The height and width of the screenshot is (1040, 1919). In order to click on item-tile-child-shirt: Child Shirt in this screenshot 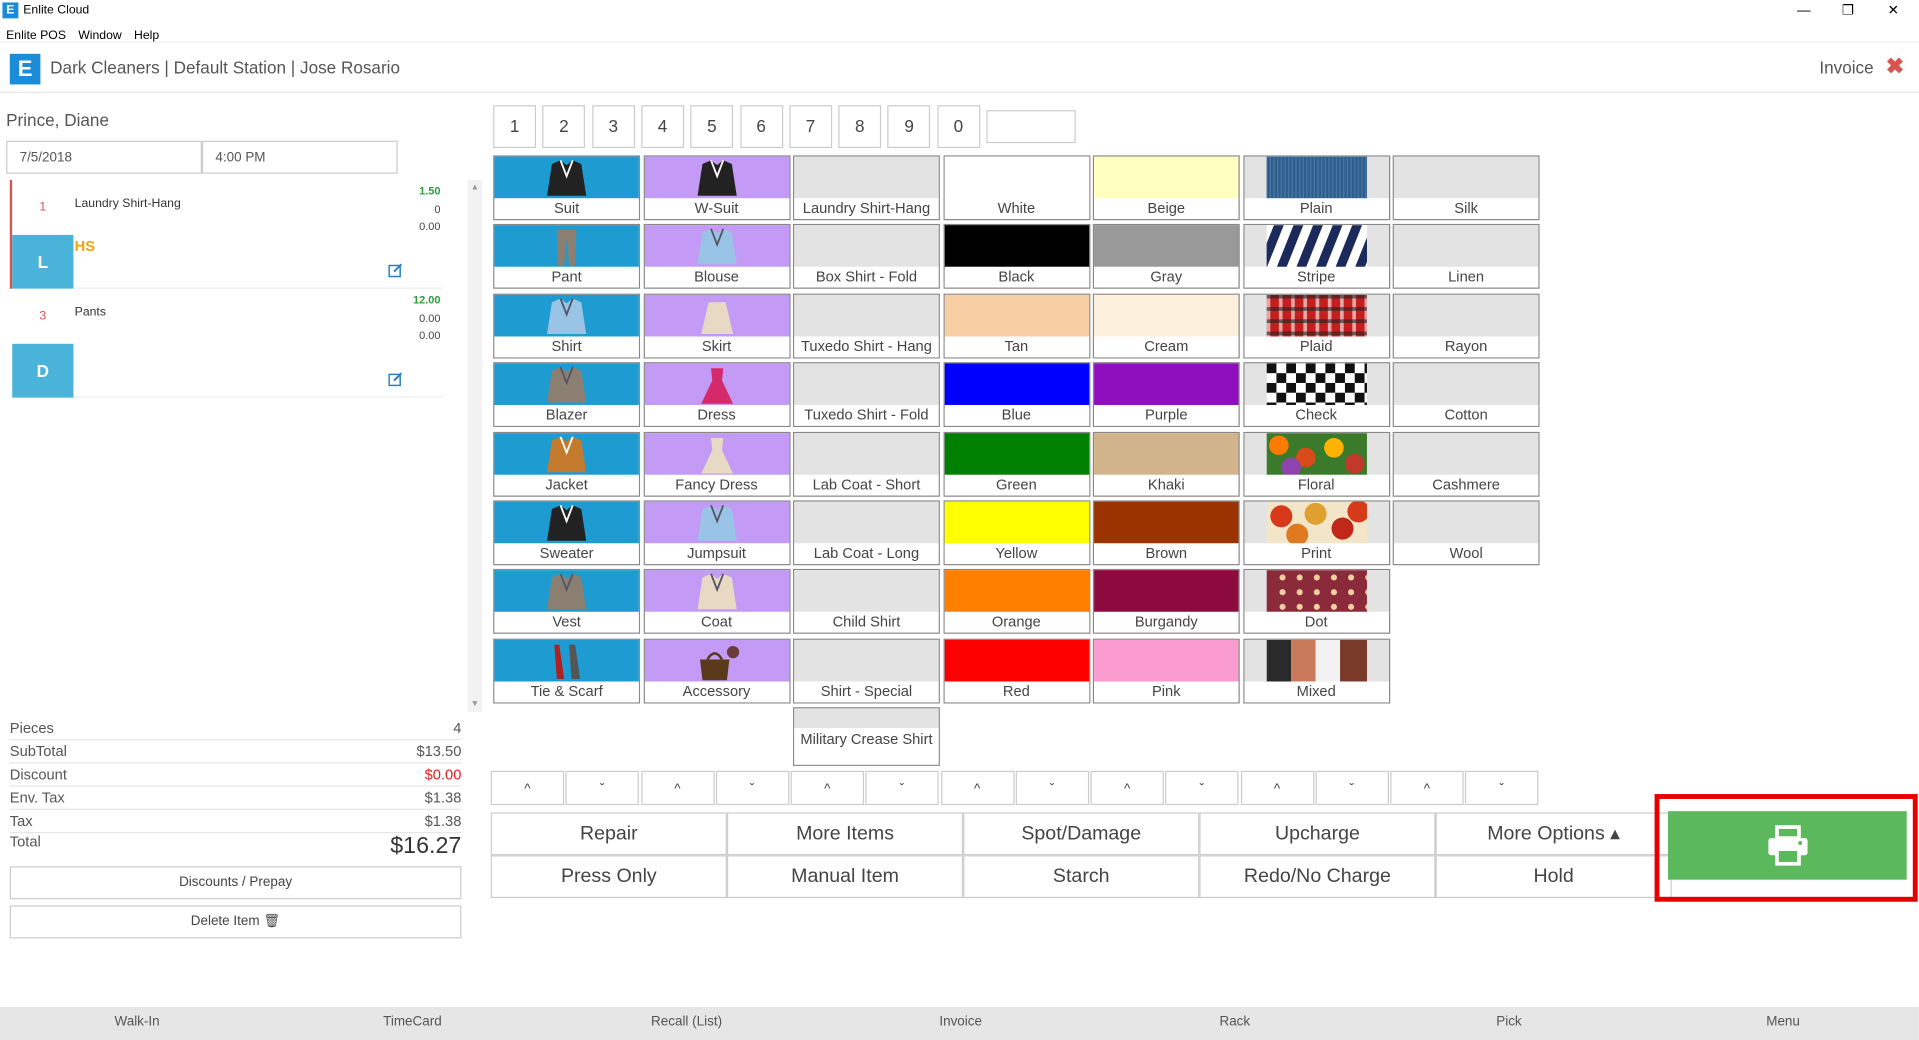, I will do `click(866, 602)`.